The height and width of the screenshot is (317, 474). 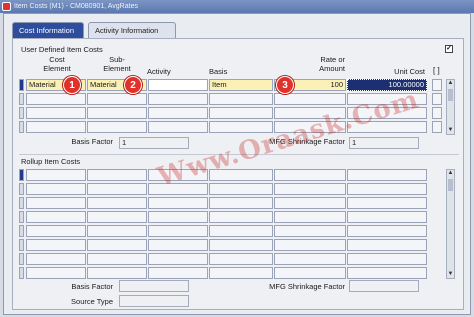 I want to click on basis-cell: Item, so click(x=241, y=85).